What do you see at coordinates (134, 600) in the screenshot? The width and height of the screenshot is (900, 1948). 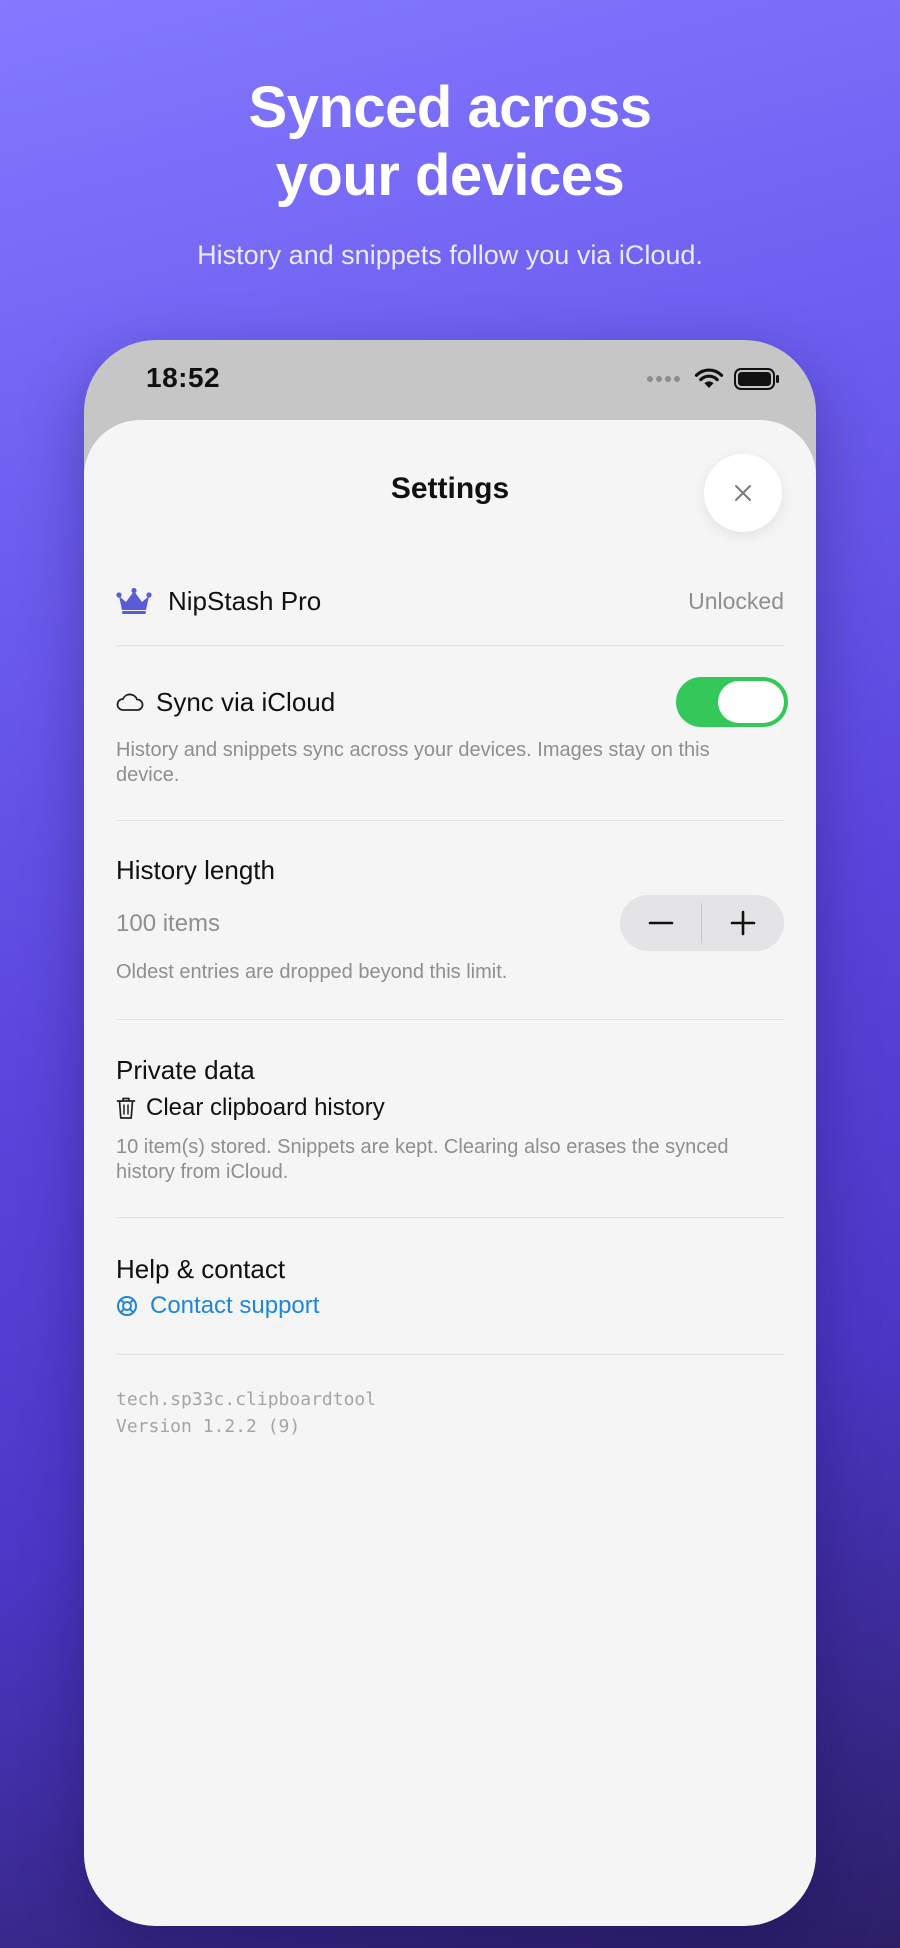 I see `crown-icon` at bounding box center [134, 600].